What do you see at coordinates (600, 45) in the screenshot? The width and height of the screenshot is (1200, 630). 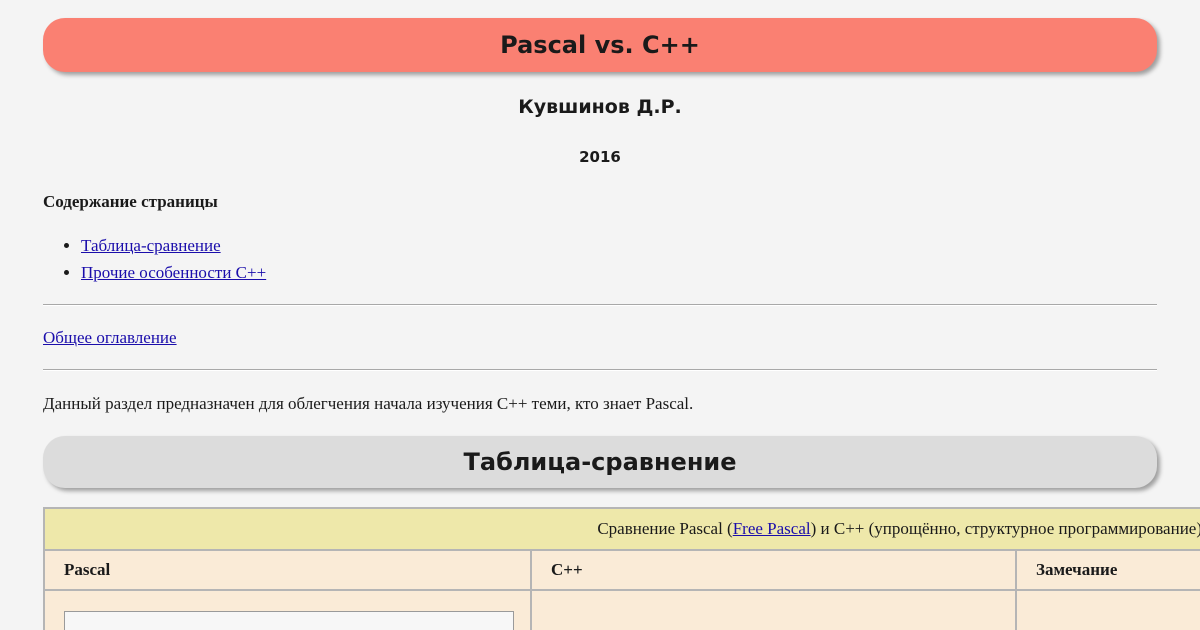 I see `page-title: Pascal vs. C++` at bounding box center [600, 45].